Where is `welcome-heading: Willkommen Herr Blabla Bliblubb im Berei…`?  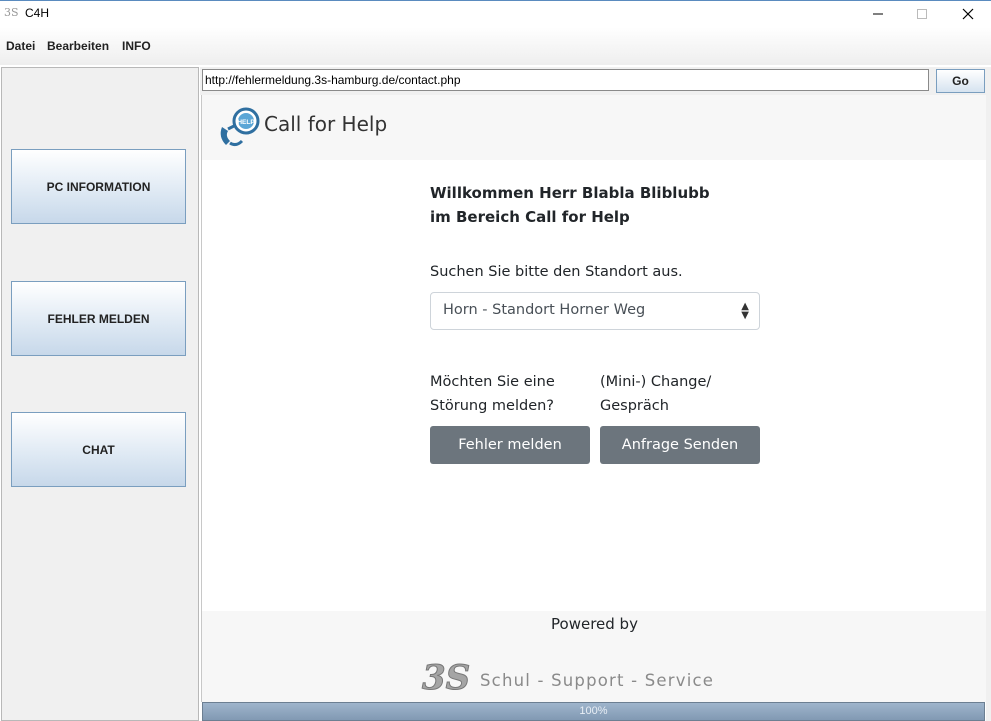 welcome-heading: Willkommen Herr Blabla Bliblubb im Berei… is located at coordinates (570, 205).